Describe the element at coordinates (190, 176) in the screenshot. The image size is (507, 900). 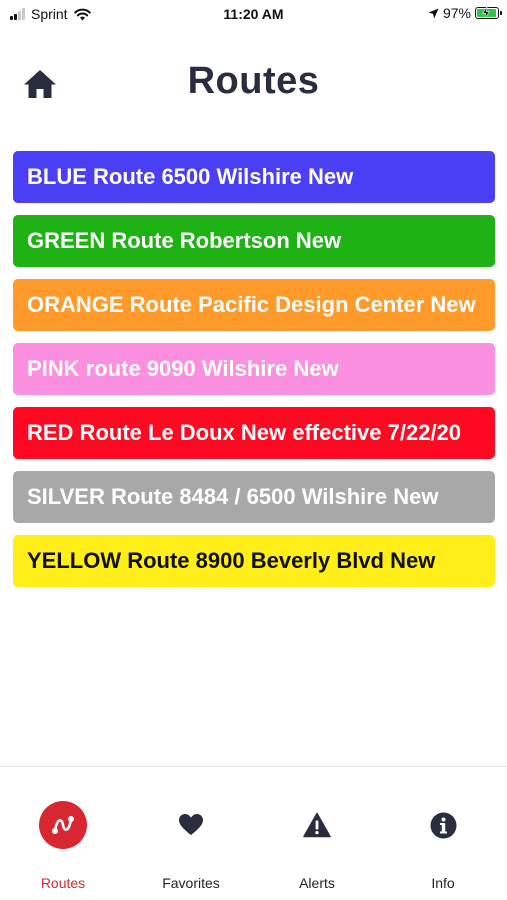
I see `route-label: BLUE Route 6500 Wilshire New` at that location.